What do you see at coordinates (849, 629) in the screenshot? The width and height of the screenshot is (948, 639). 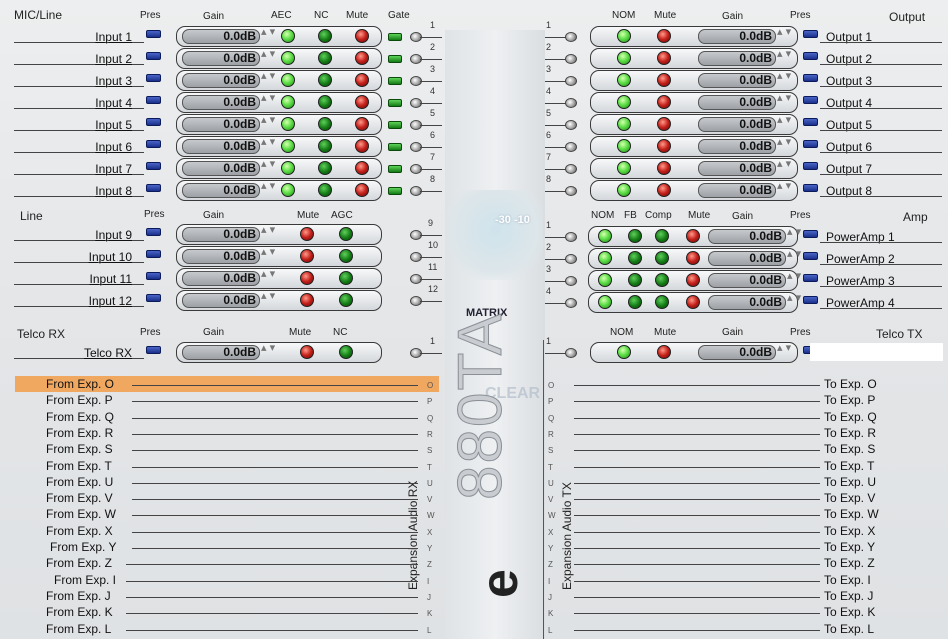 I see `to-exp-label: To Exp. L` at bounding box center [849, 629].